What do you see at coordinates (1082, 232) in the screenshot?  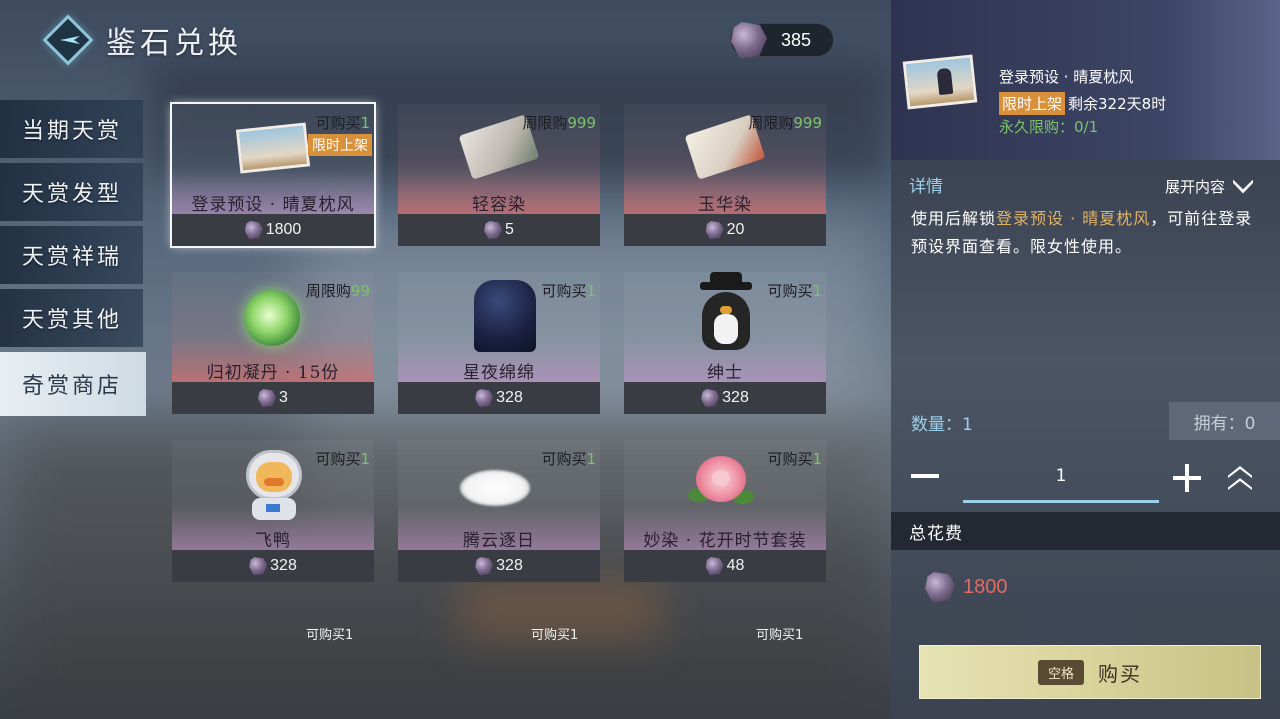 I see `item-description: 使用后解锁登录预设 · 晴夏枕风，可前往登录预设界面查看。限女性使用。` at bounding box center [1082, 232].